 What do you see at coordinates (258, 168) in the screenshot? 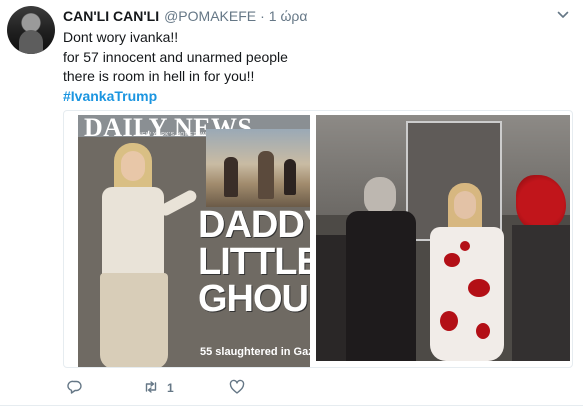
I see `cover-inset-photo` at bounding box center [258, 168].